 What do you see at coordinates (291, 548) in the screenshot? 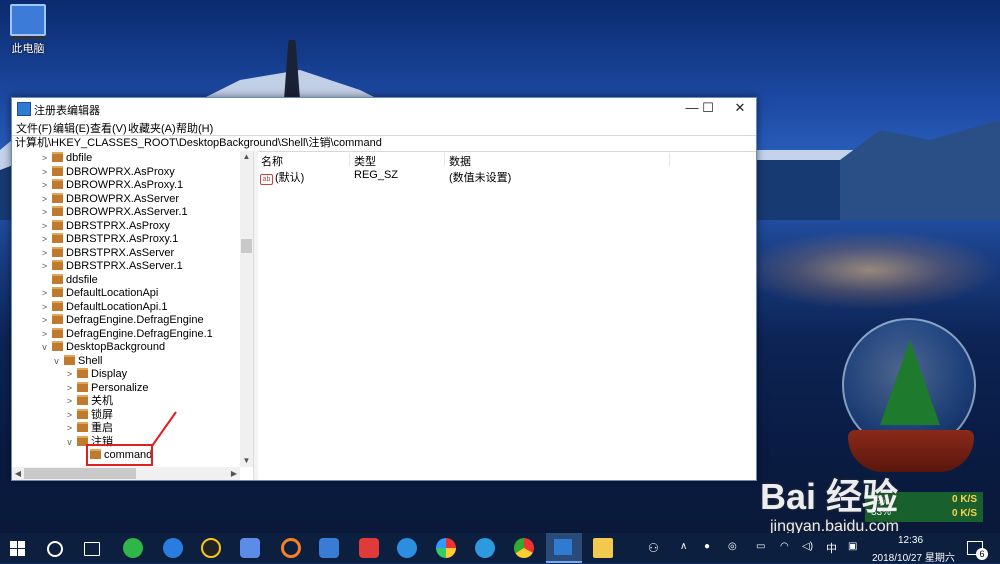
I see `app-orange-icon` at bounding box center [291, 548].